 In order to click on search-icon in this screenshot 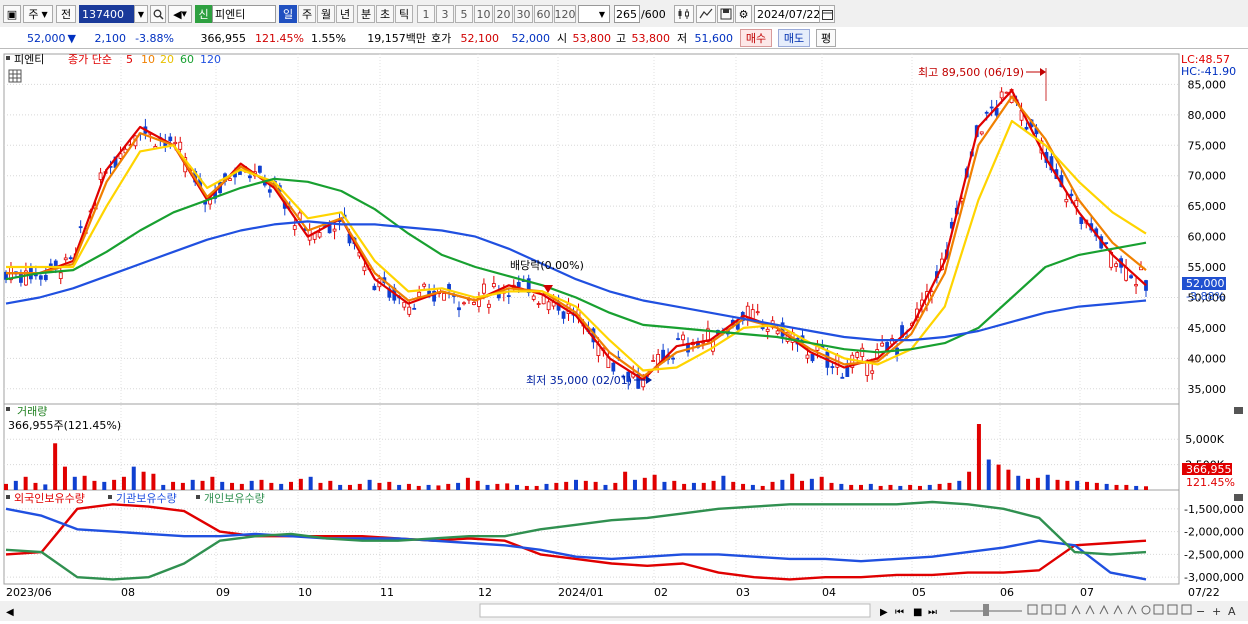, I will do `click(158, 14)`.